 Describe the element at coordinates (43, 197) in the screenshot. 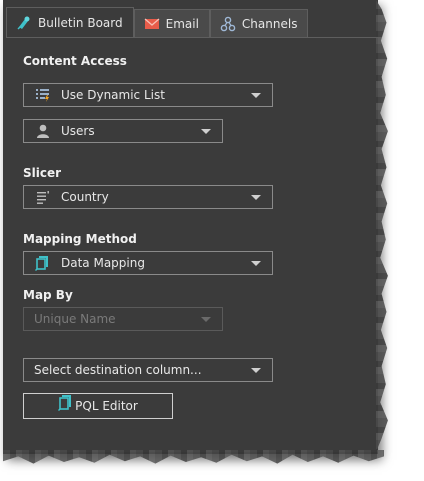

I see `slicer-list-icon` at that location.